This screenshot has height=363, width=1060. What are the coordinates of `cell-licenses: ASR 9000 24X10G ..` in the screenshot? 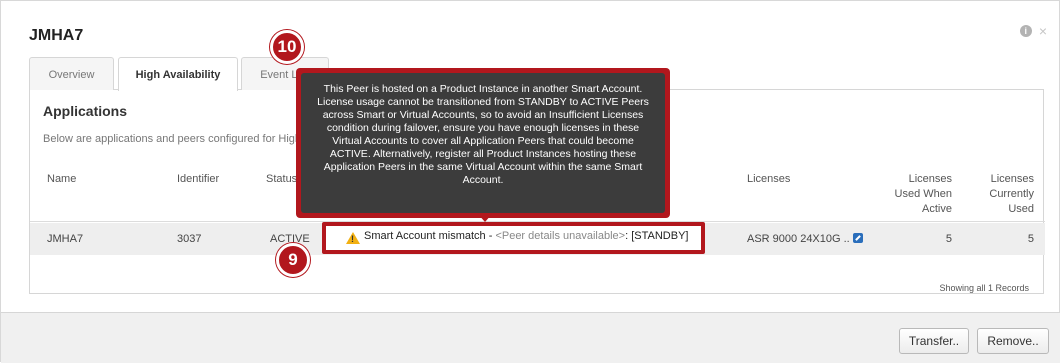 It's located at (805, 239).